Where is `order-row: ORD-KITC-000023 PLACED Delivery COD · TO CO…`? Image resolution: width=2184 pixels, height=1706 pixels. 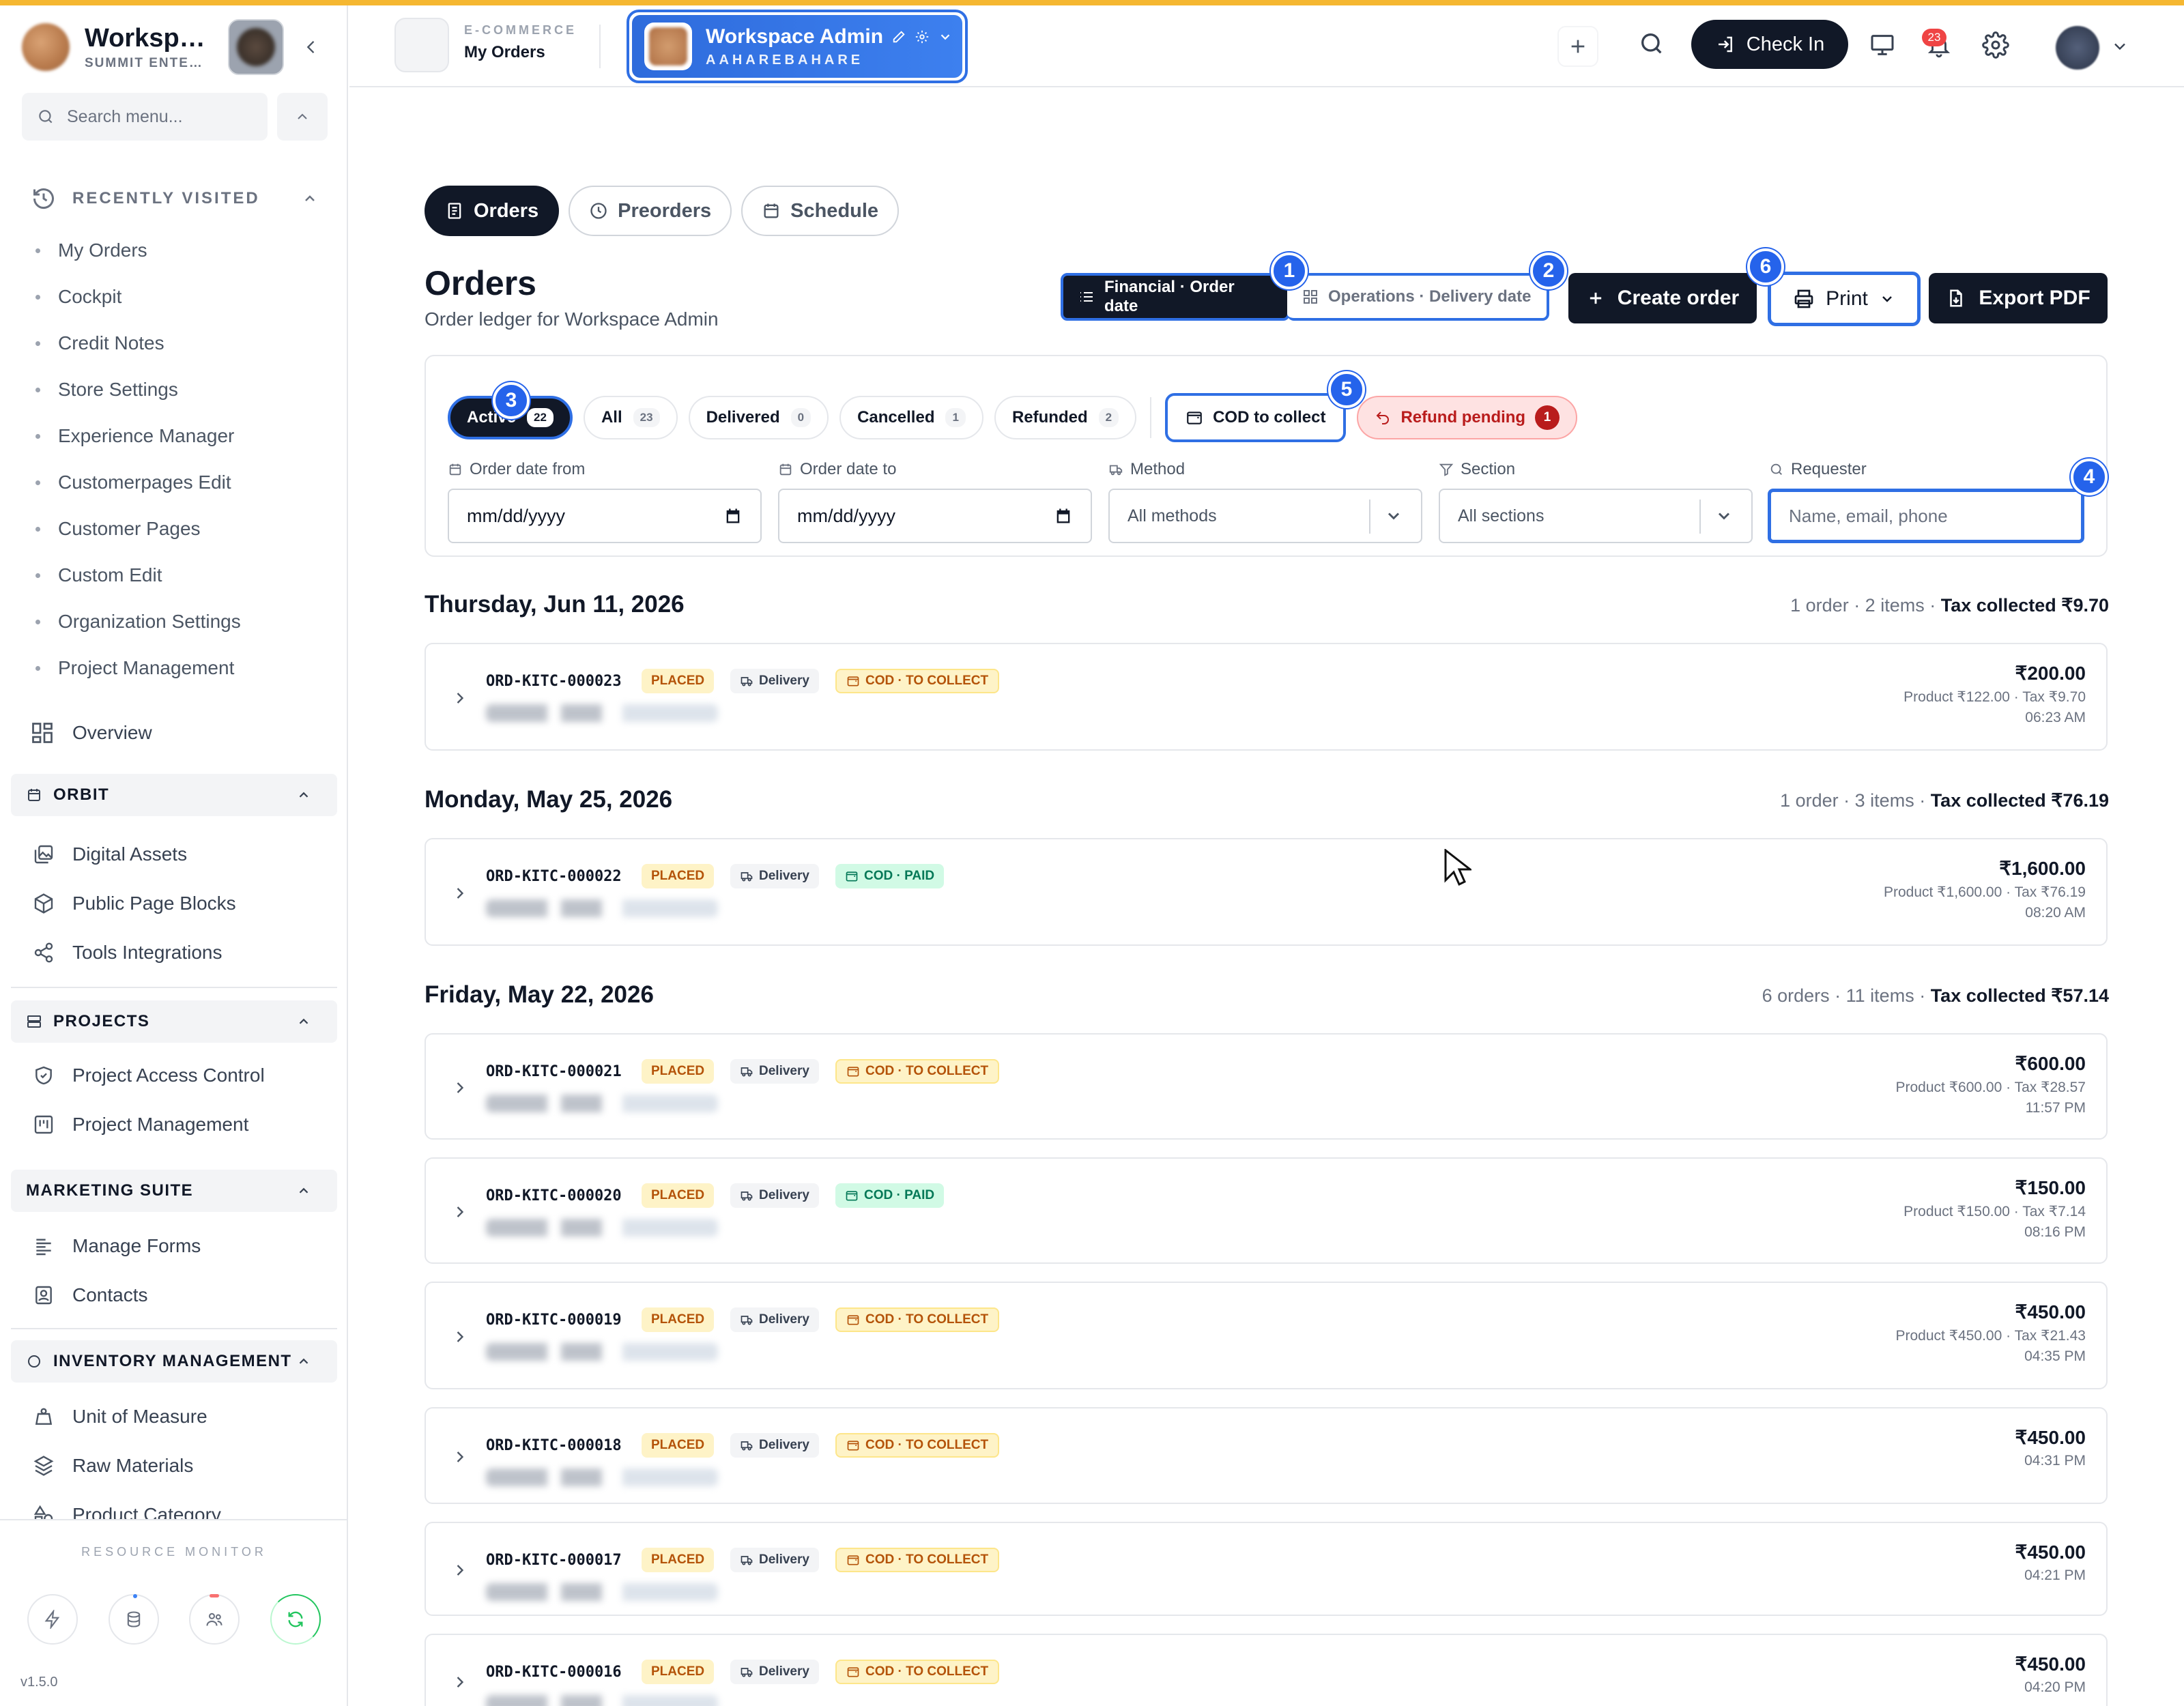 order-row: ORD-KITC-000023 PLACED Delivery COD · TO CO… is located at coordinates (1266, 697).